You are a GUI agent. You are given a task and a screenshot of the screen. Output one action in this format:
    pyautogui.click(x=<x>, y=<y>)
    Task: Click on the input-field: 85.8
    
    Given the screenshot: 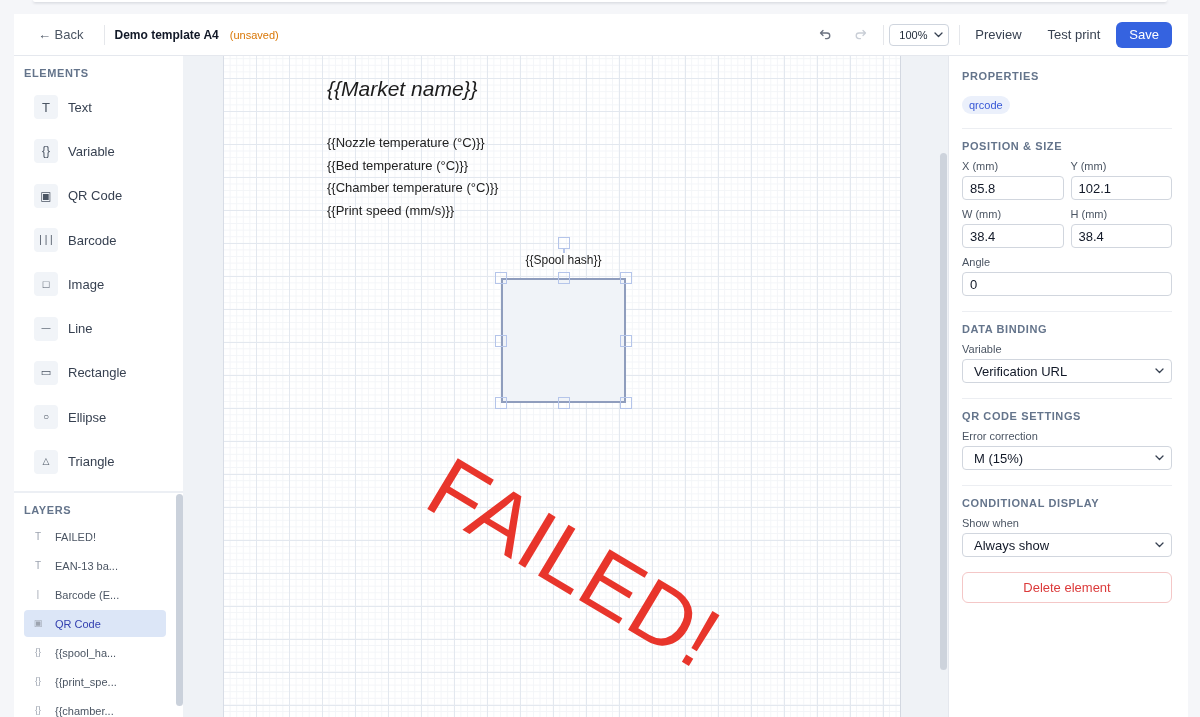 What is the action you would take?
    pyautogui.click(x=1013, y=188)
    